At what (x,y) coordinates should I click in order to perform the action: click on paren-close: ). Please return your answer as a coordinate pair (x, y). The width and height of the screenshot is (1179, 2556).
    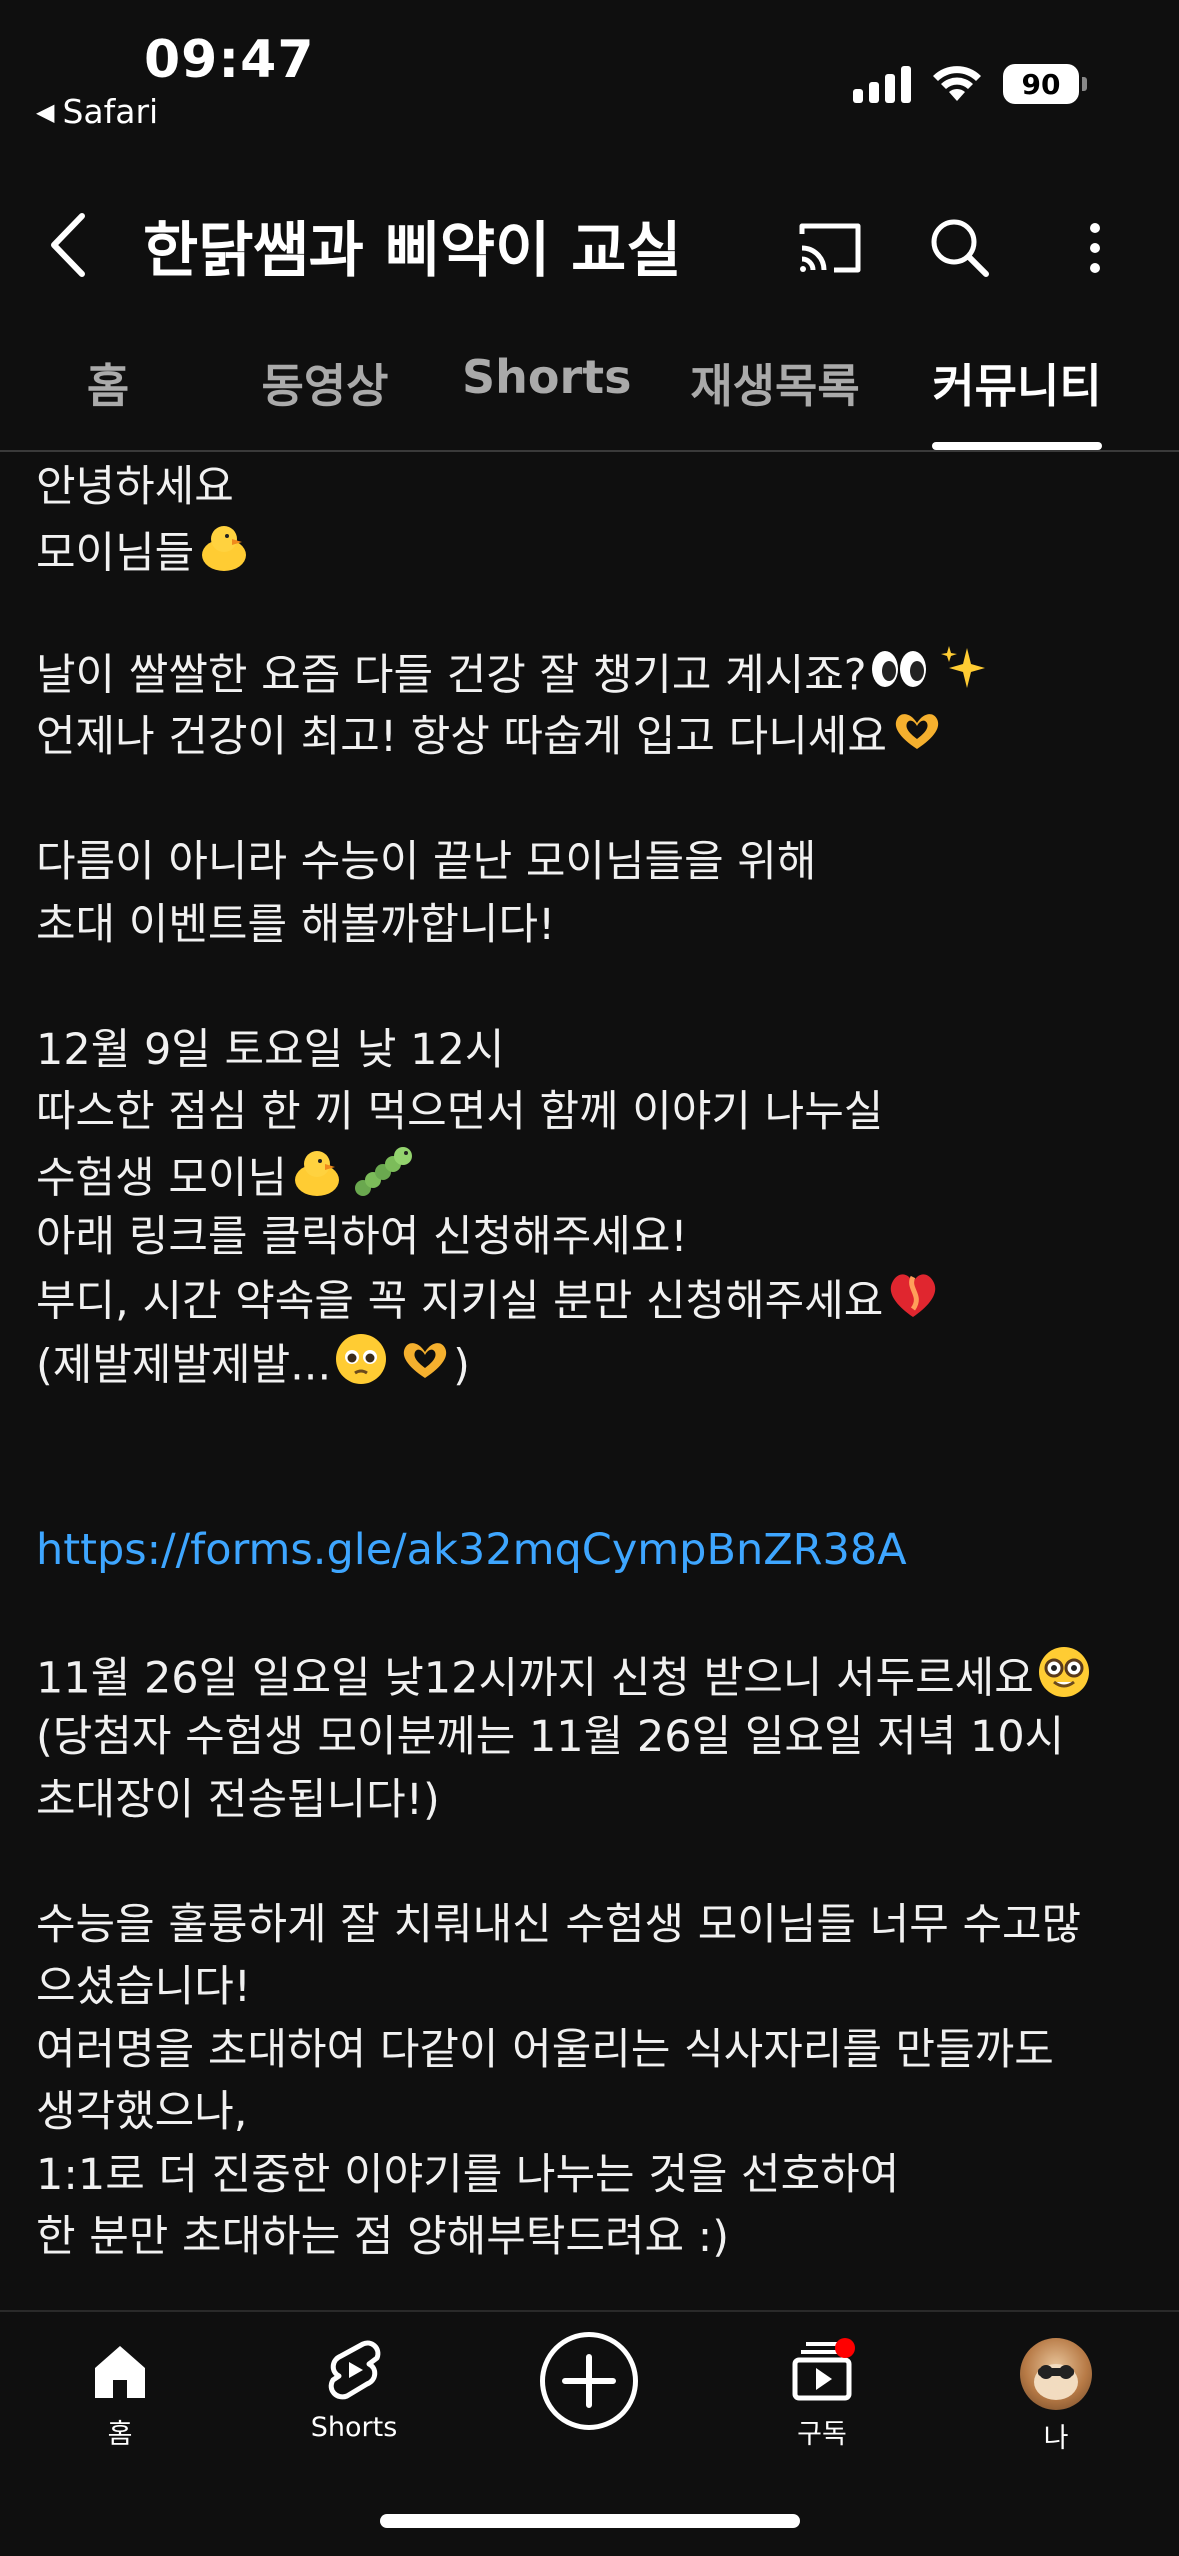
    Looking at the image, I should click on (461, 1365).